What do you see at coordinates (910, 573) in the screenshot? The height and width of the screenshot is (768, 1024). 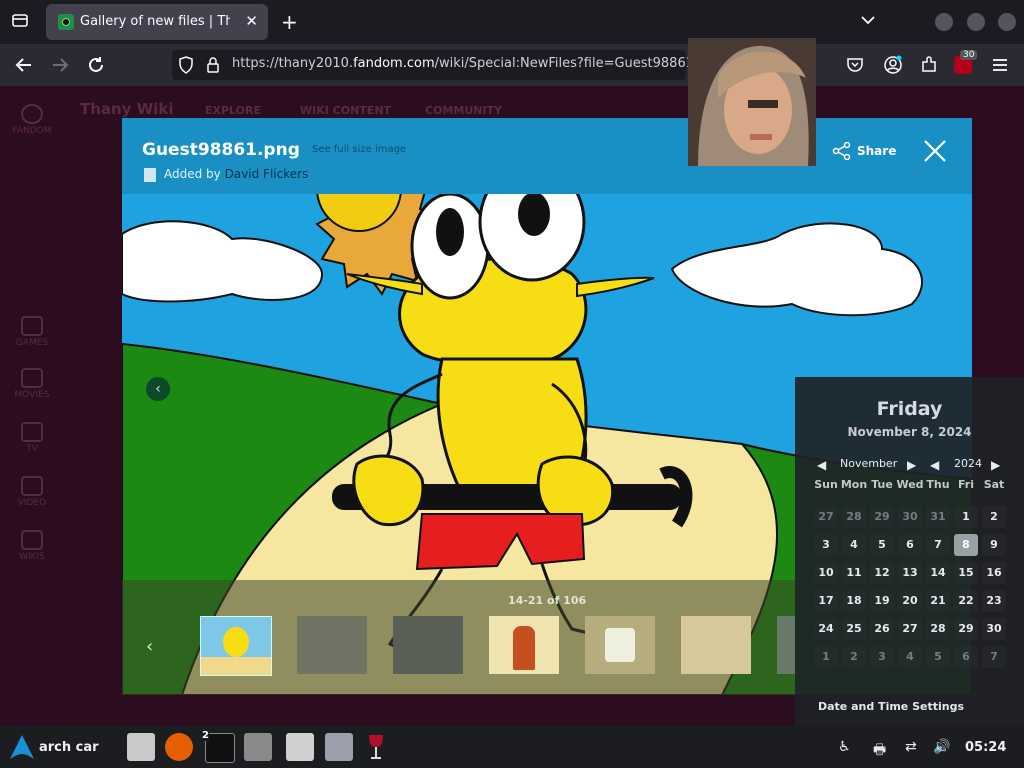 I see `calendar-day: 13` at bounding box center [910, 573].